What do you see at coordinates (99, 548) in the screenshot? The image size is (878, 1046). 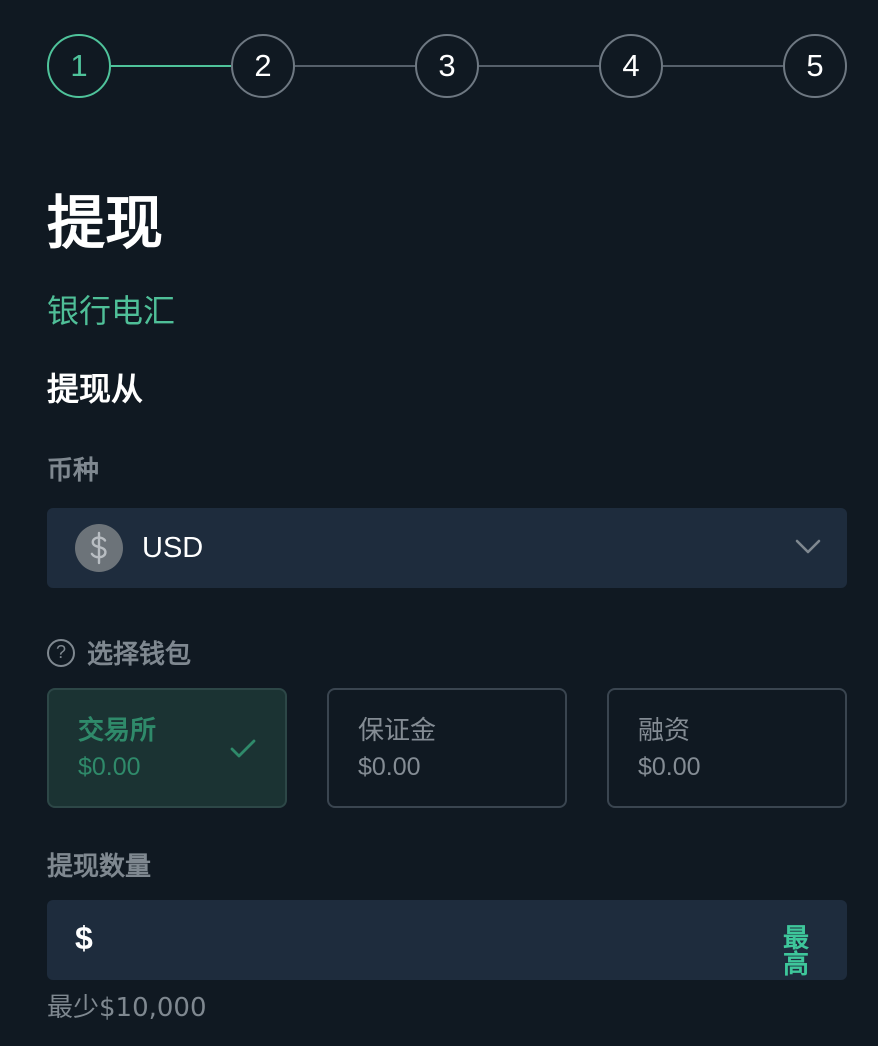 I see `dollar-coin-icon` at bounding box center [99, 548].